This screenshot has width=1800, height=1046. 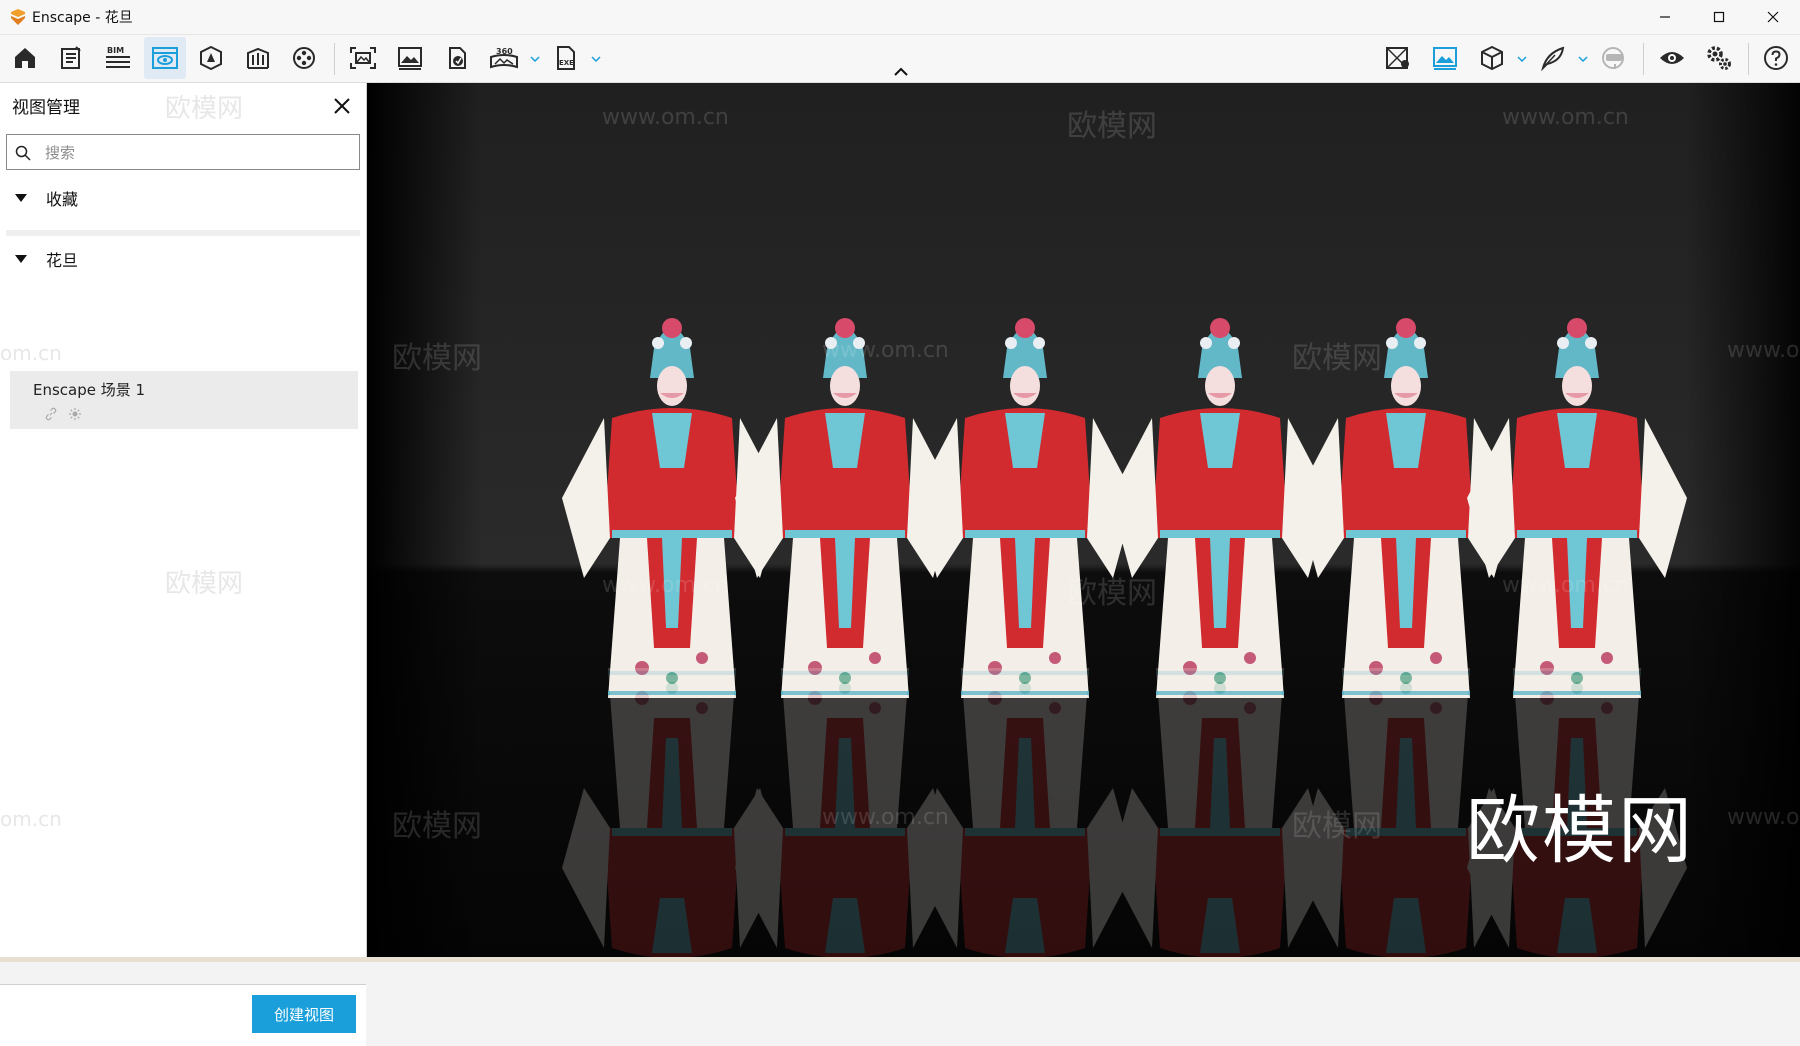 What do you see at coordinates (204, 109) in the screenshot?
I see `watermark-brand-sidebar-1: 欧模网` at bounding box center [204, 109].